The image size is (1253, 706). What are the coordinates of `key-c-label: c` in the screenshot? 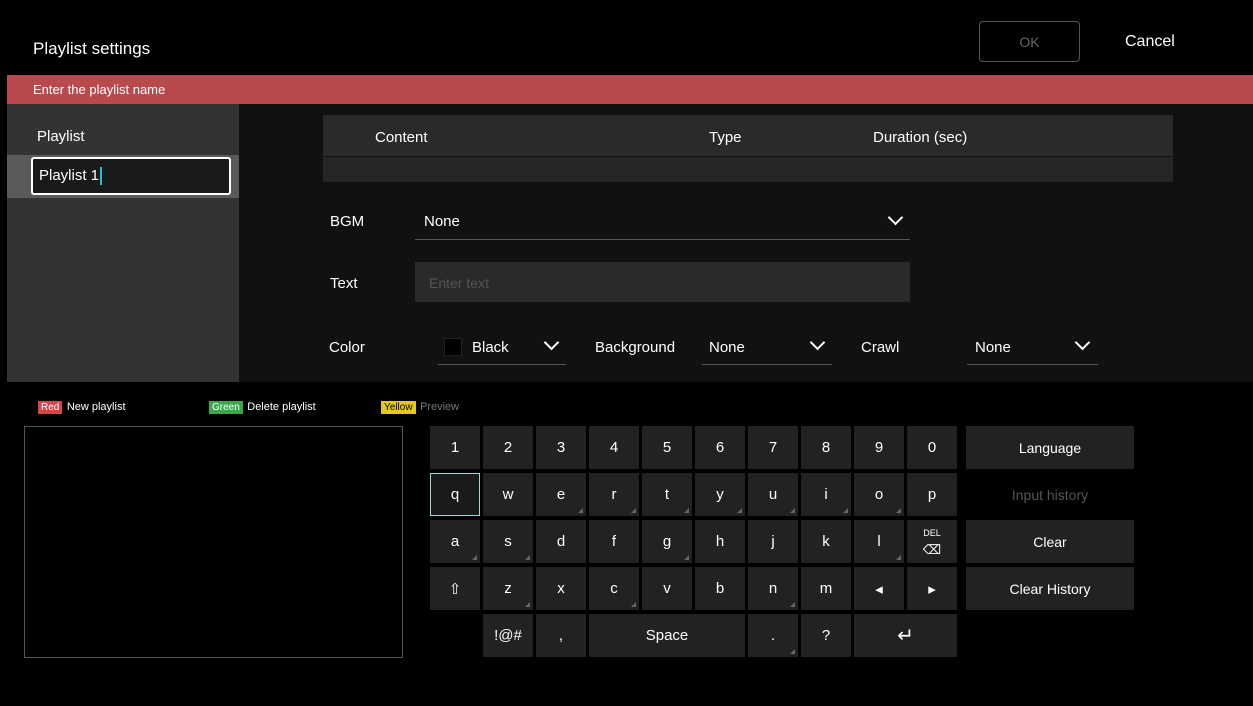 It's located at (614, 588).